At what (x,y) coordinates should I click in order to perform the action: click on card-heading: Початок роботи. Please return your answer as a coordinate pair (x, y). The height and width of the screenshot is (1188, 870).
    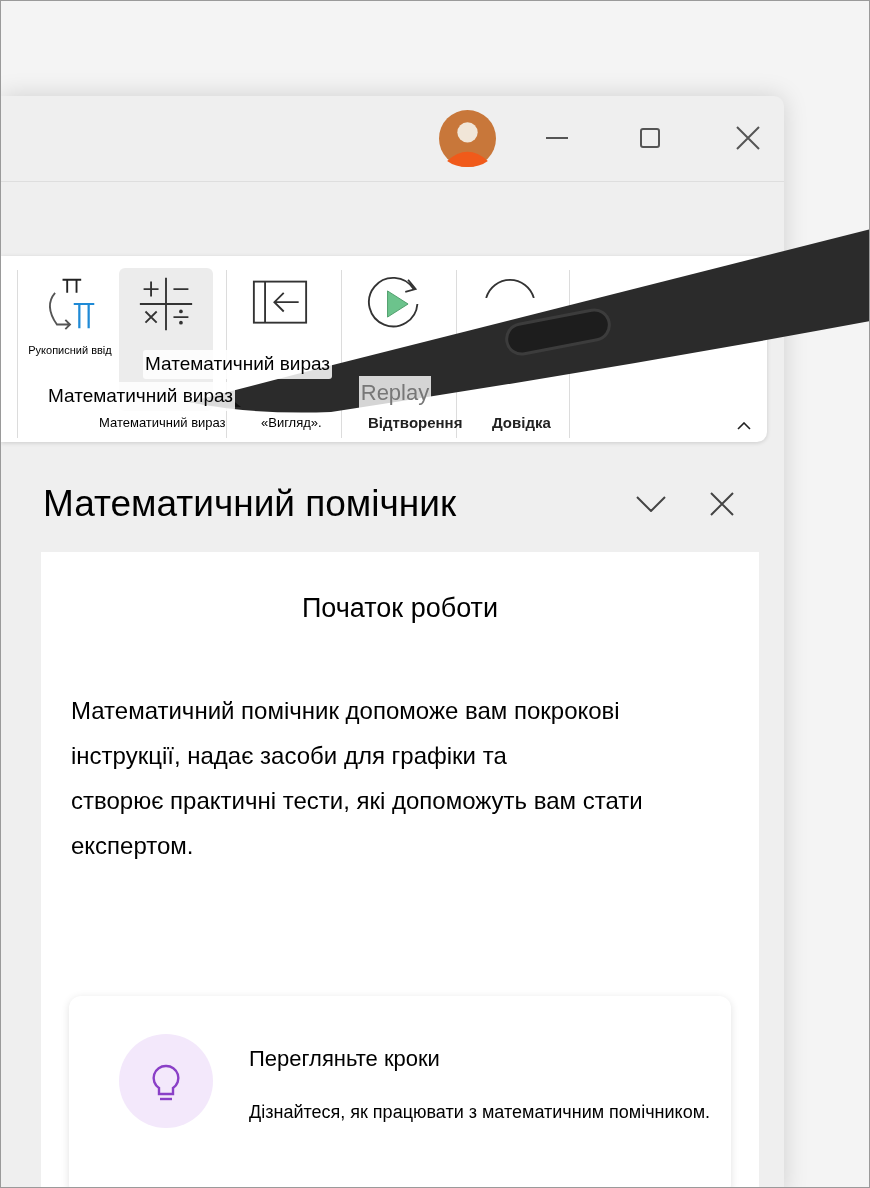
    Looking at the image, I should click on (400, 608).